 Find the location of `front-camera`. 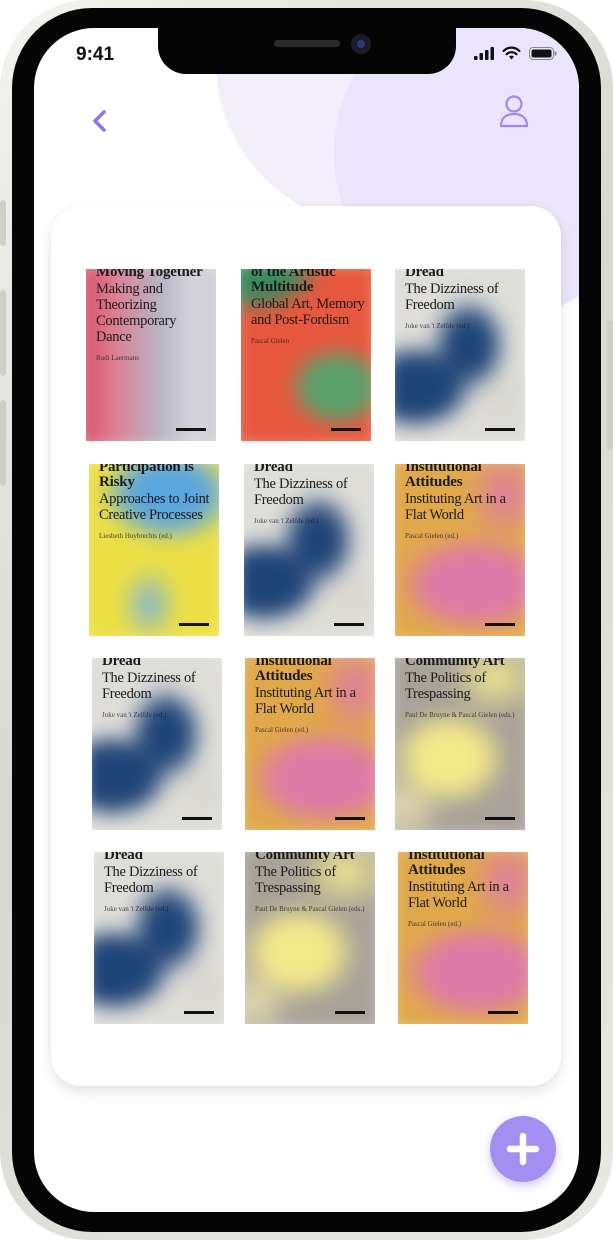

front-camera is located at coordinates (361, 44).